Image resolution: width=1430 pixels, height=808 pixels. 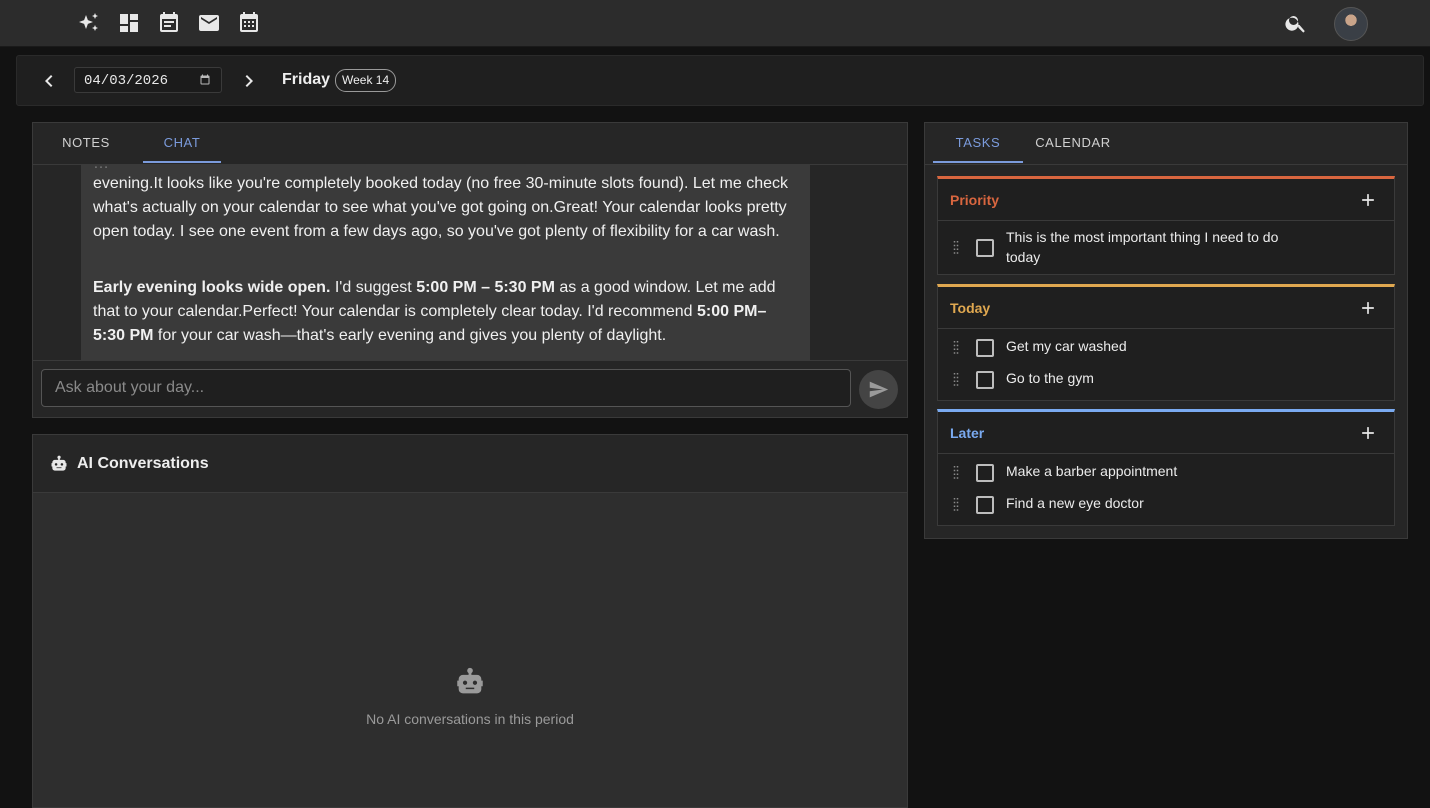 I want to click on top-app-bar, so click(x=715, y=23).